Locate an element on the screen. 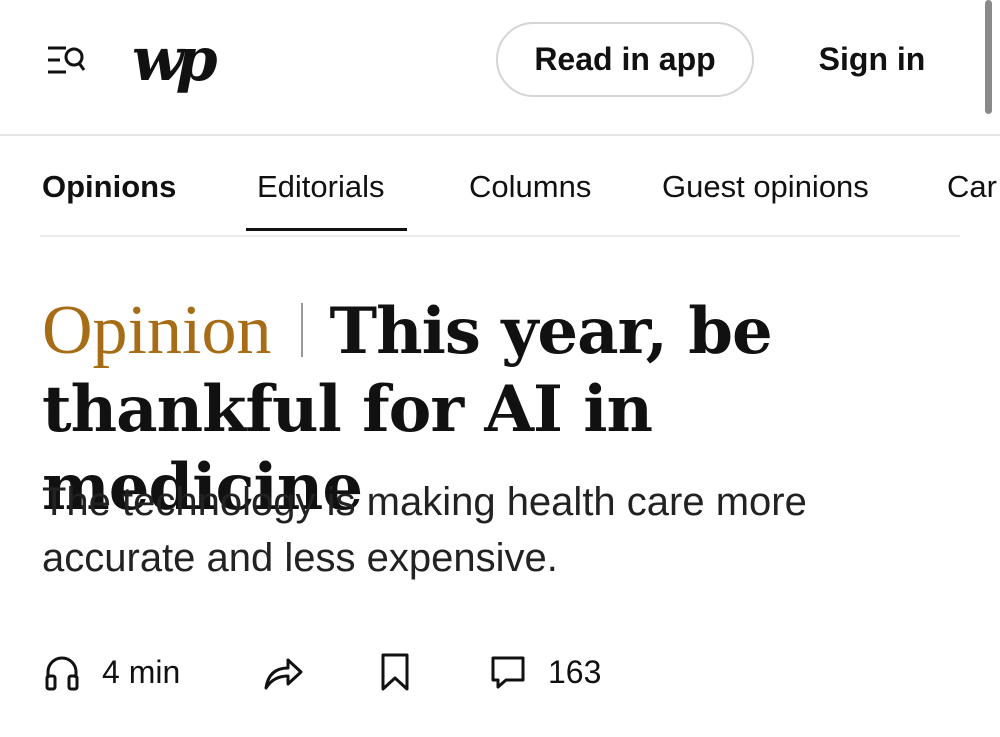 The width and height of the screenshot is (1000, 737). opinion-kicker: Opinion is located at coordinates (156, 330).